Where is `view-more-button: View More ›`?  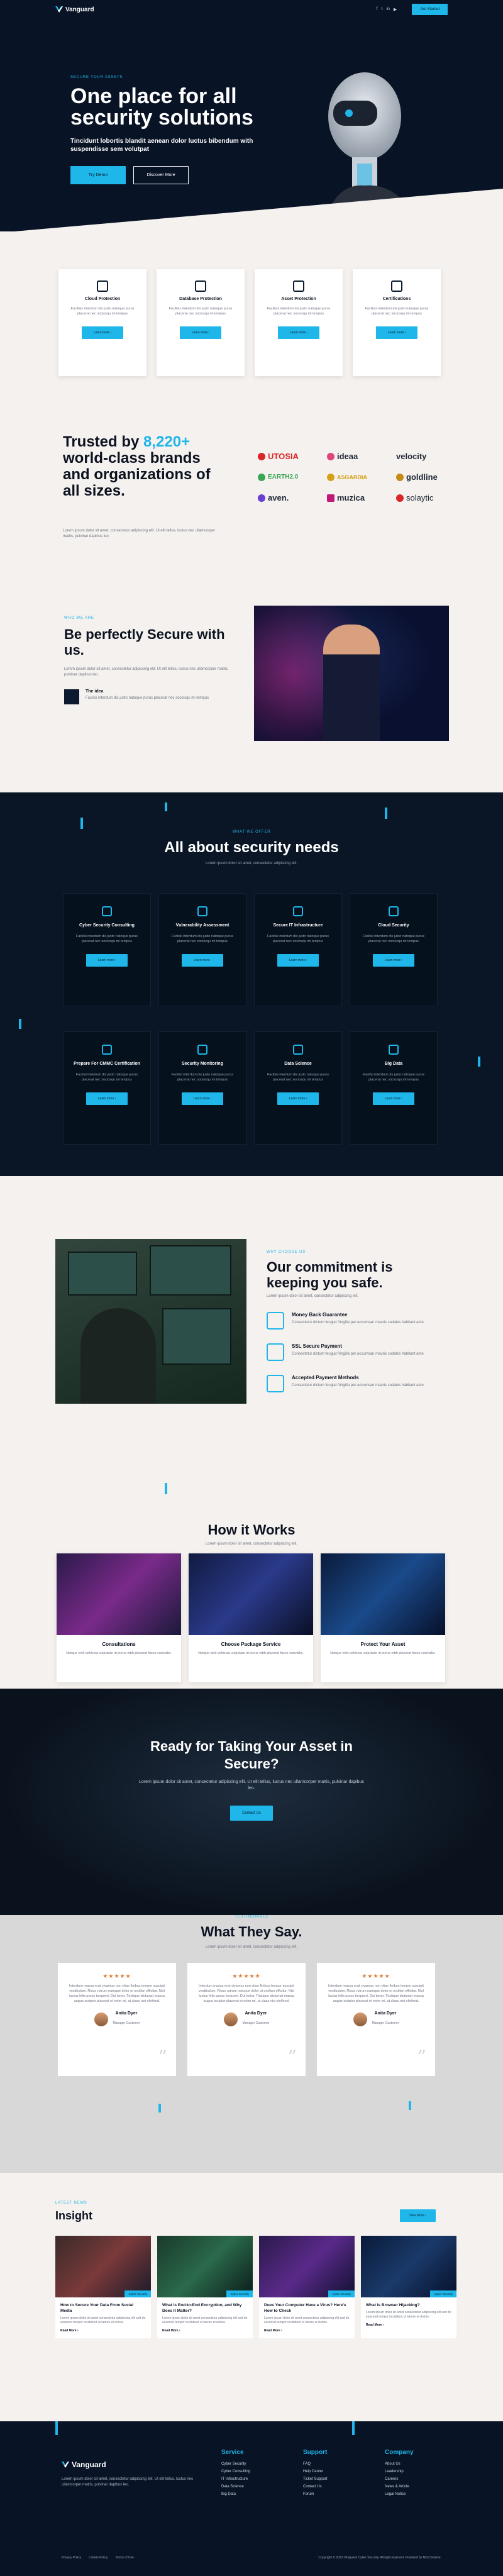 view-more-button: View More › is located at coordinates (418, 2215).